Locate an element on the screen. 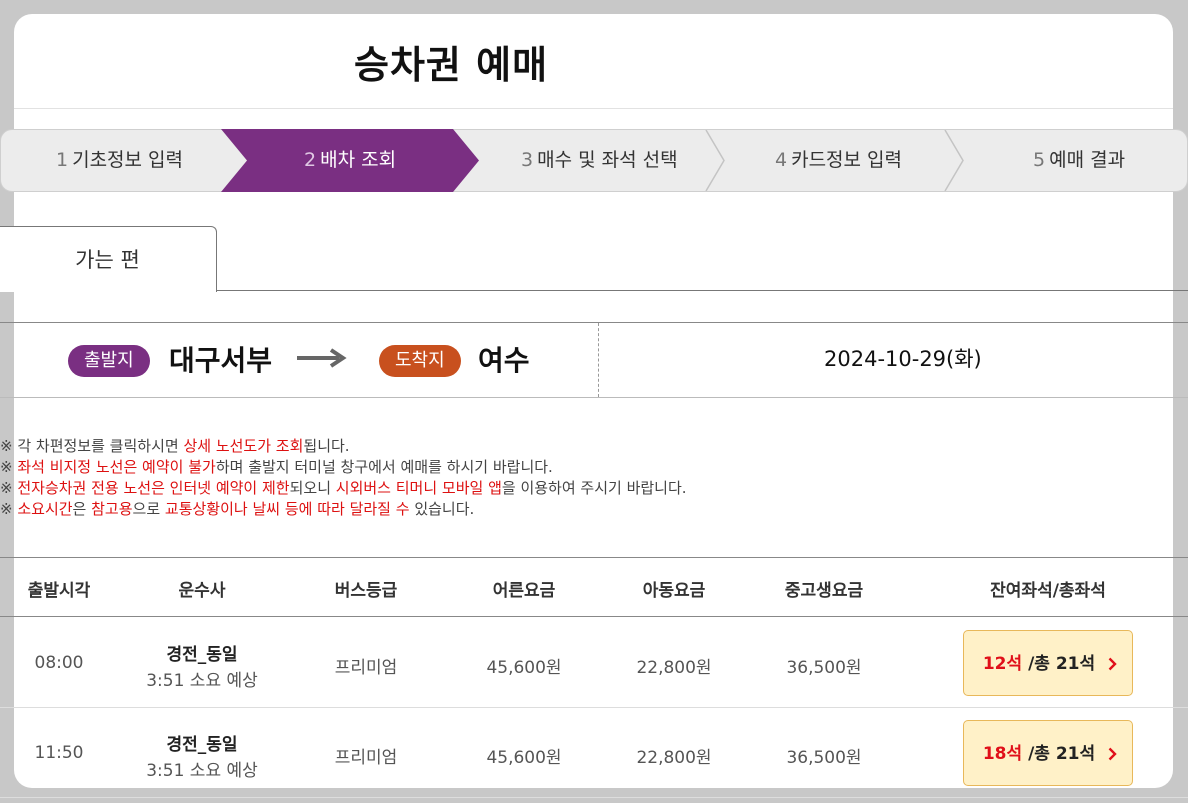 The width and height of the screenshot is (1188, 803). depart-badge: 출발지 is located at coordinates (109, 361).